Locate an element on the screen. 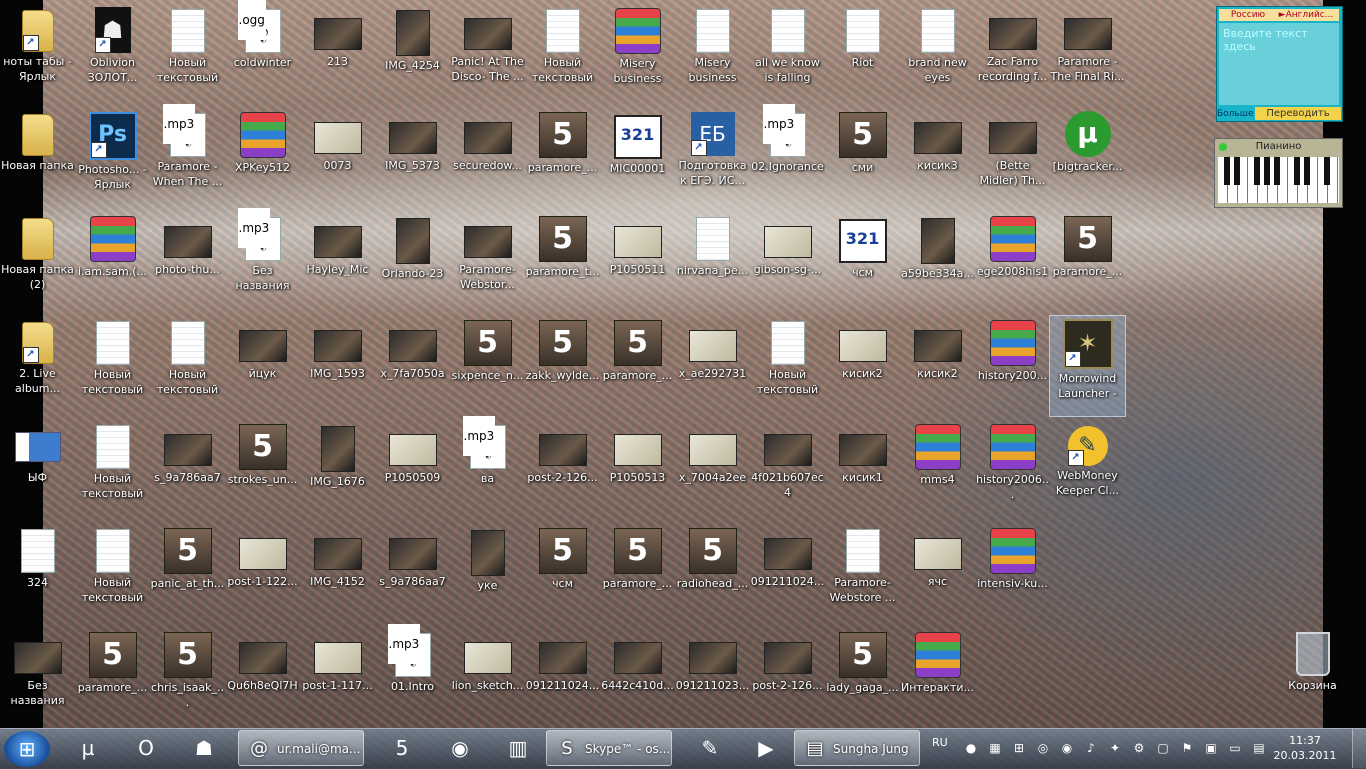  desktop-icon: all we know is falling is located at coordinates (787, 54).